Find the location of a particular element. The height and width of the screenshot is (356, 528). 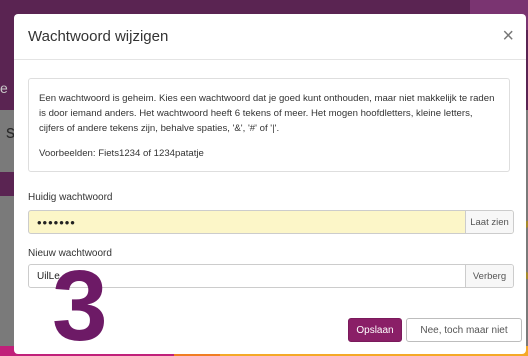

hide-password-button: Verberg is located at coordinates (489, 276).